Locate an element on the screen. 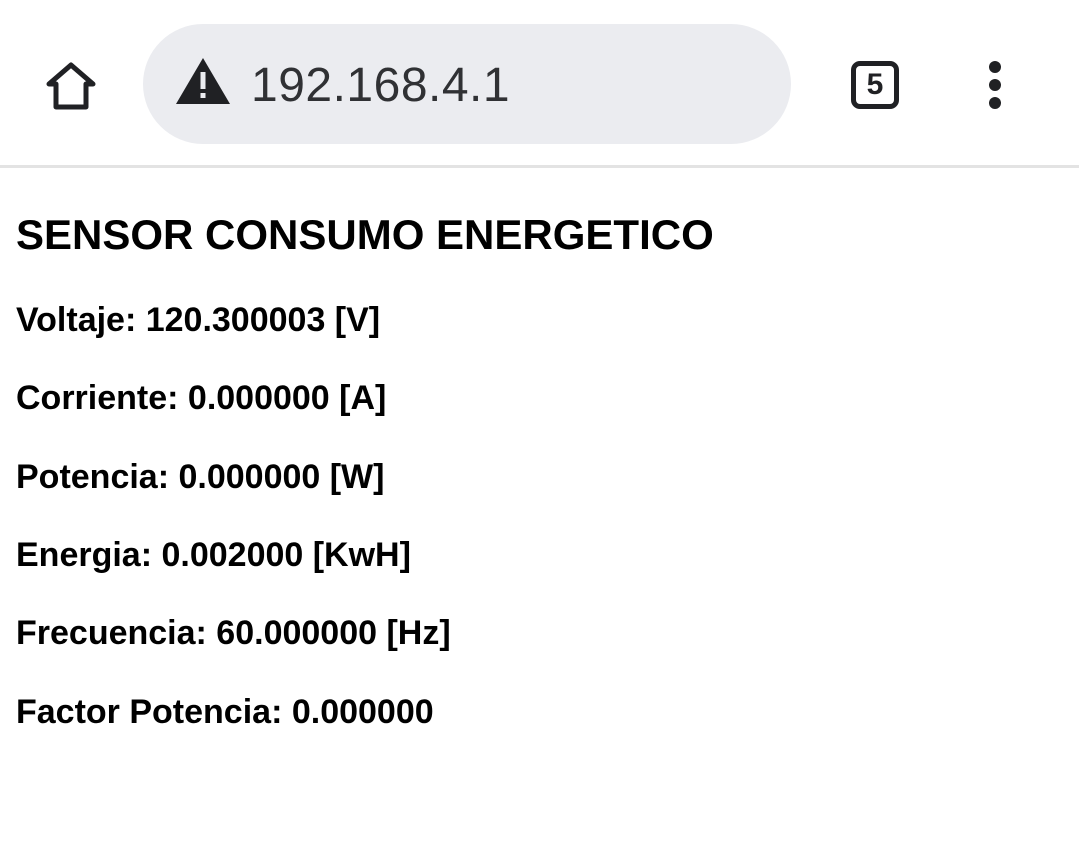 The height and width of the screenshot is (859, 1079). power-reading: Potencia: 0.000000 [W] is located at coordinates (200, 477).